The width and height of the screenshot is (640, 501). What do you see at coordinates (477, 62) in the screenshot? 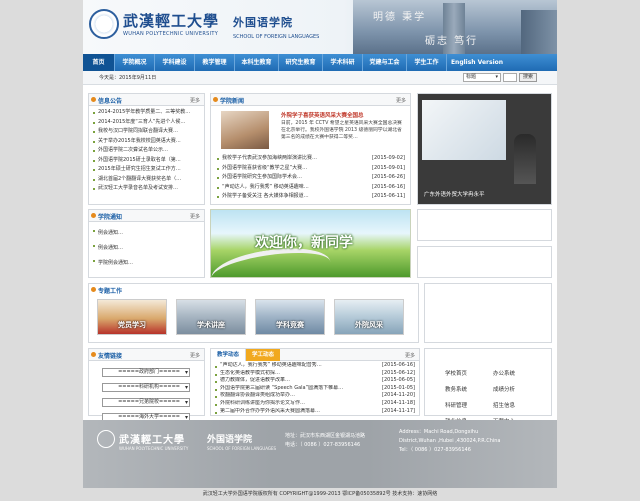
I see `nav-english: English Version` at bounding box center [477, 62].